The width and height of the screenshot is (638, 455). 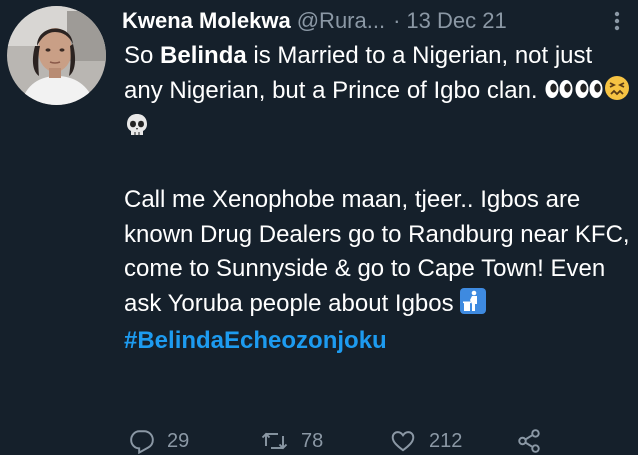 I want to click on tweet-text-bold-name: Belinda, so click(x=203, y=55).